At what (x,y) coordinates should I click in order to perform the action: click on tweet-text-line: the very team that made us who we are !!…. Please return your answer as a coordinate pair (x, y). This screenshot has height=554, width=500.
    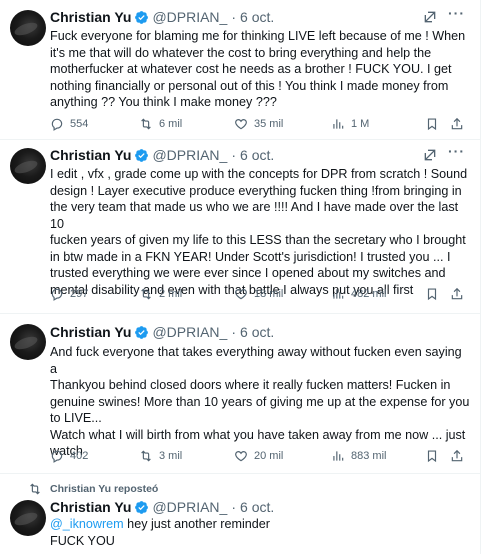
    Looking at the image, I should click on (254, 215).